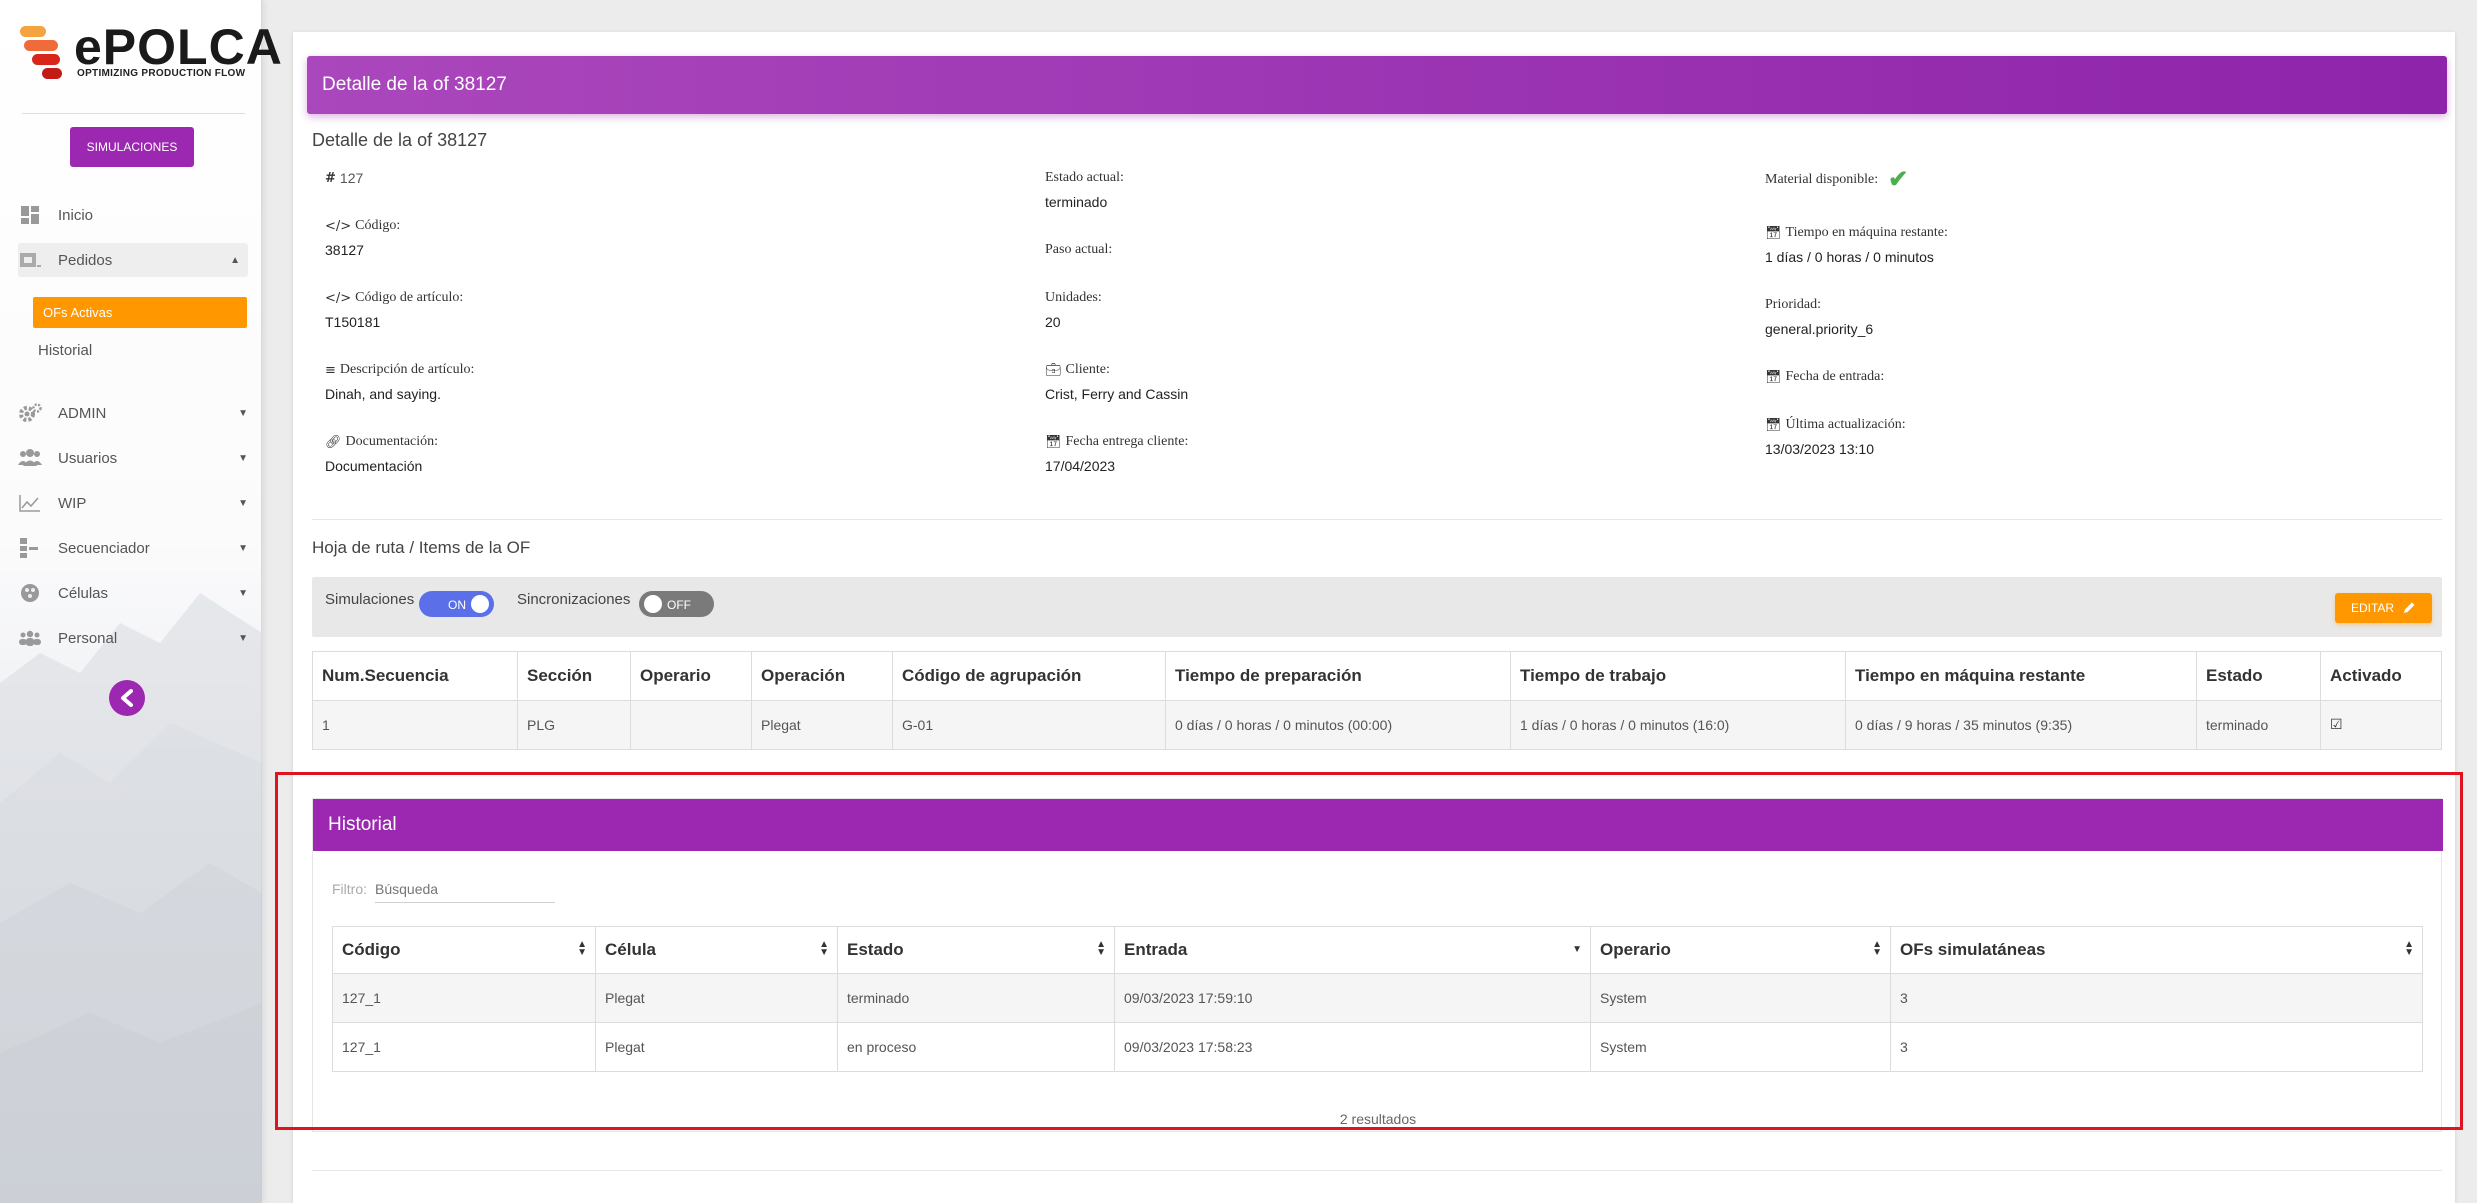 This screenshot has width=2477, height=1203. What do you see at coordinates (1338, 725) in the screenshot?
I see `table-cell: 0 días / 0 horas / 0 minutos (00:00)` at bounding box center [1338, 725].